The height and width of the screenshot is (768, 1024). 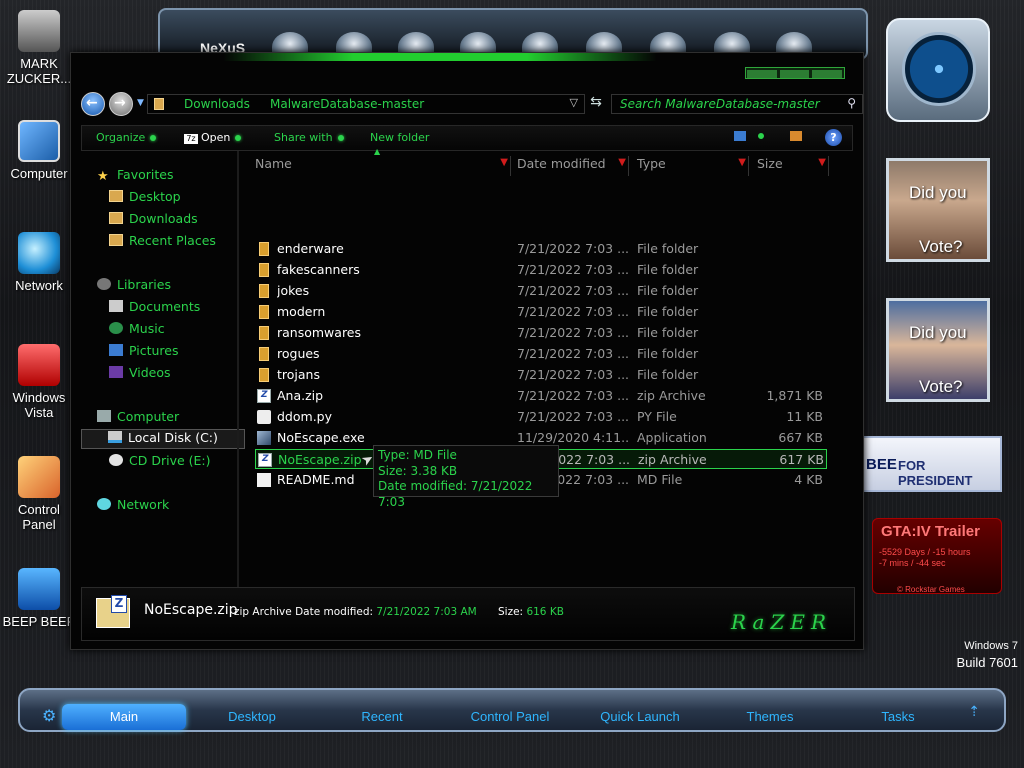 I want to click on back-button: ←, so click(x=93, y=104).